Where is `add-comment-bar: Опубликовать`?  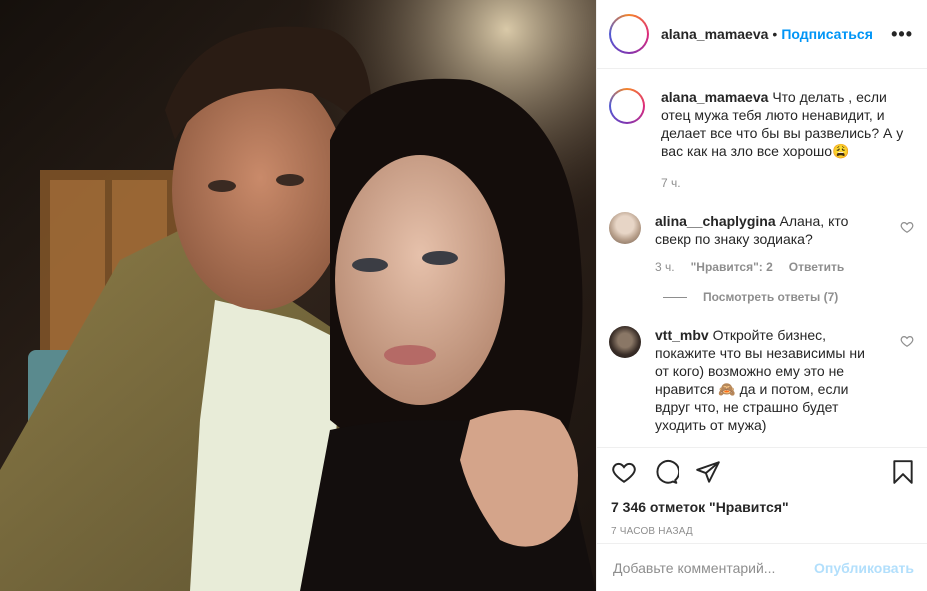
add-comment-bar: Опубликовать is located at coordinates (762, 567).